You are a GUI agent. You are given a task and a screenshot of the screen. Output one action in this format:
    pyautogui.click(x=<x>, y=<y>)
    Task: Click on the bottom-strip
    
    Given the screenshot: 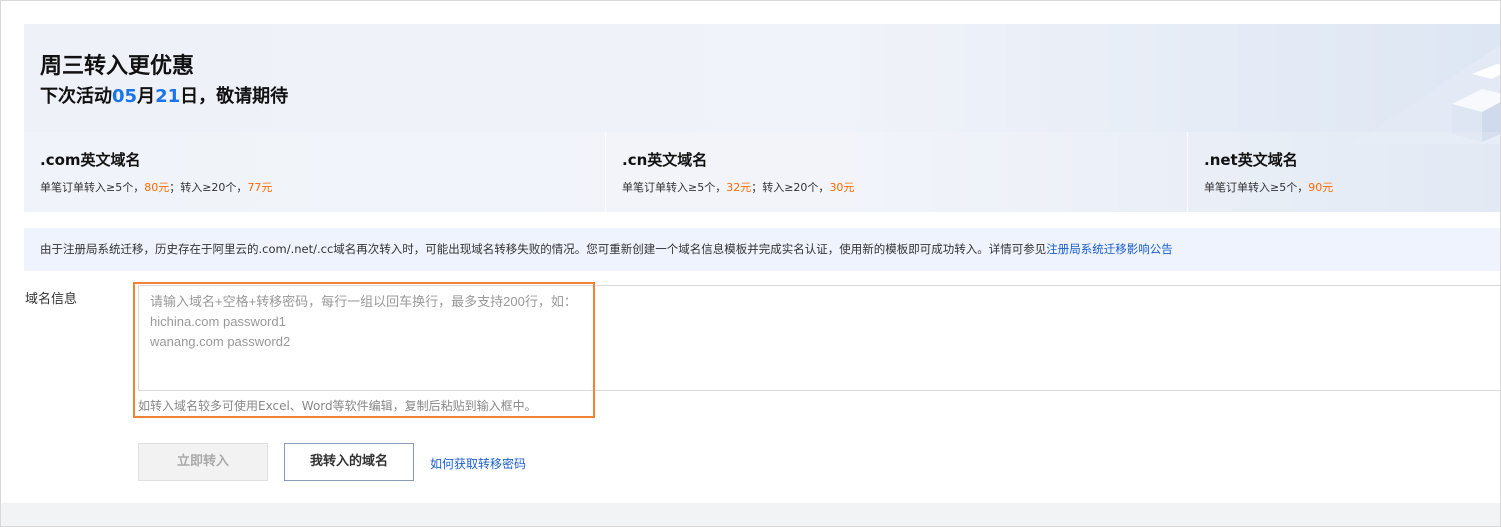 What is the action you would take?
    pyautogui.click(x=750, y=514)
    